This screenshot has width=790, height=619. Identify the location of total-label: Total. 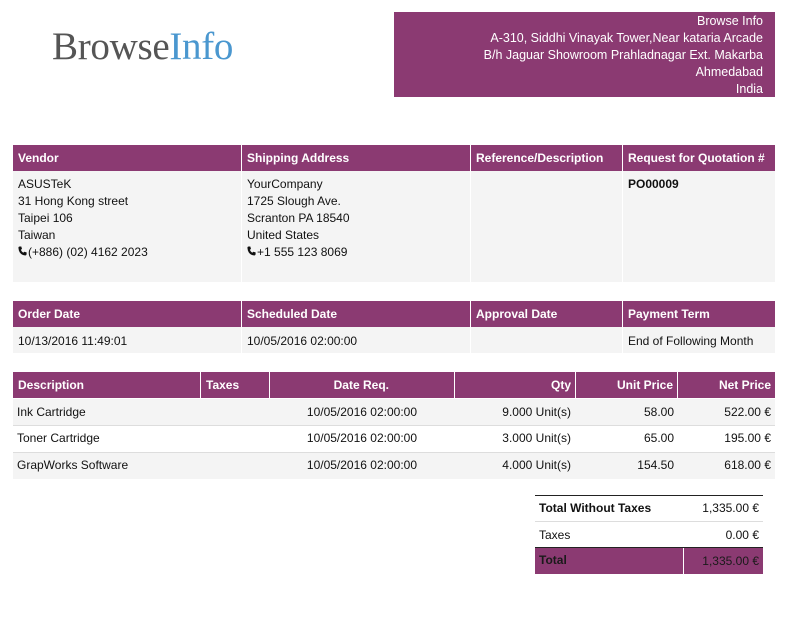
(553, 560).